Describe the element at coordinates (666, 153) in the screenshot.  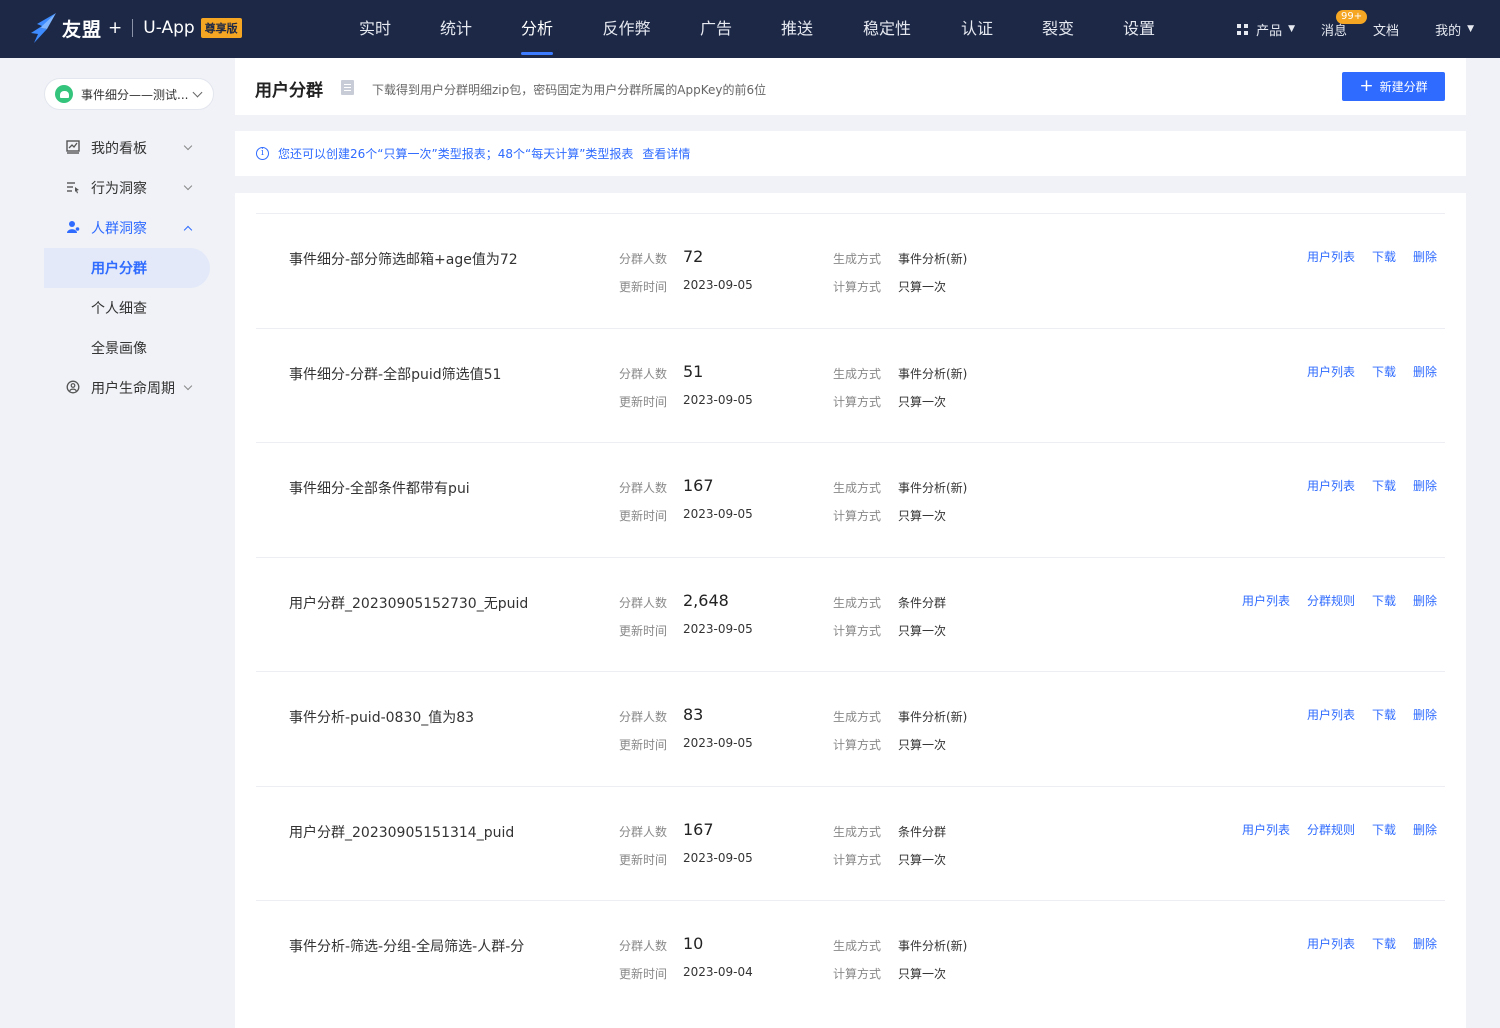
I see `view-details-link: 查看详情` at that location.